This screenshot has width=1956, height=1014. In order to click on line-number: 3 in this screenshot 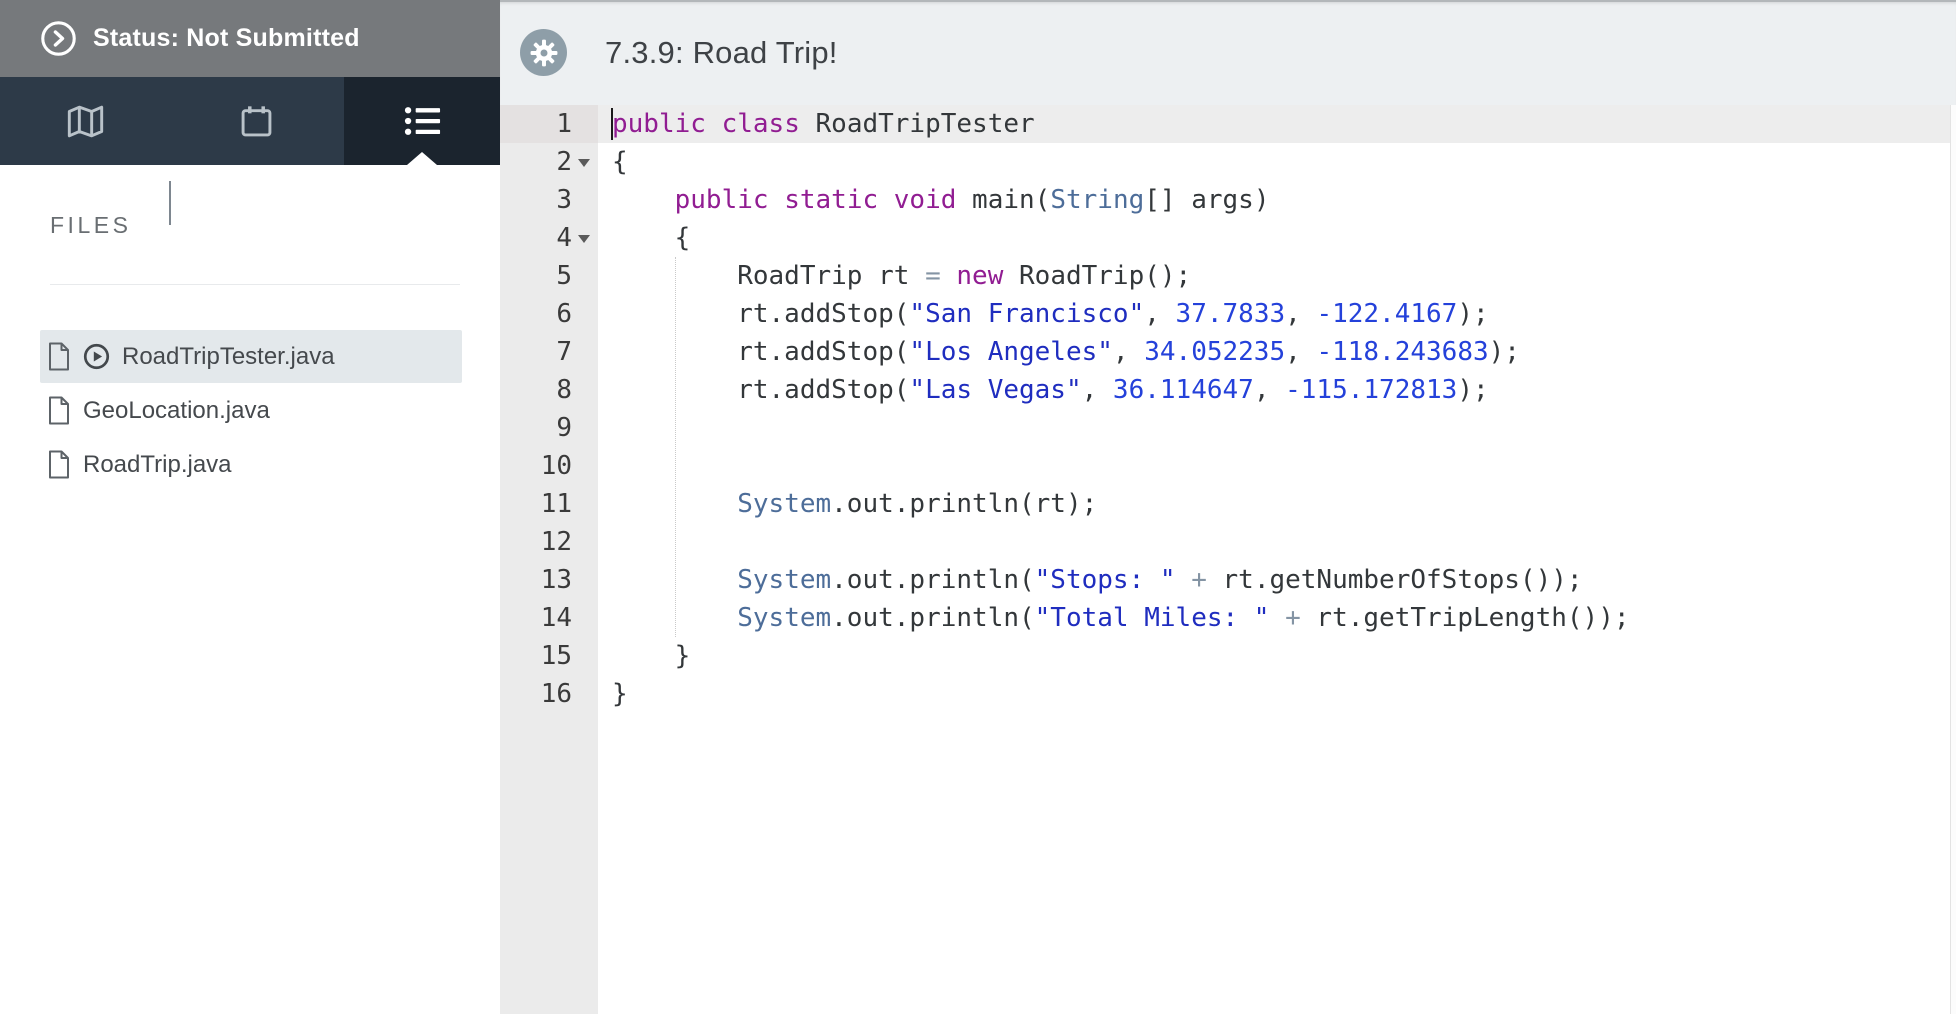, I will do `click(564, 200)`.